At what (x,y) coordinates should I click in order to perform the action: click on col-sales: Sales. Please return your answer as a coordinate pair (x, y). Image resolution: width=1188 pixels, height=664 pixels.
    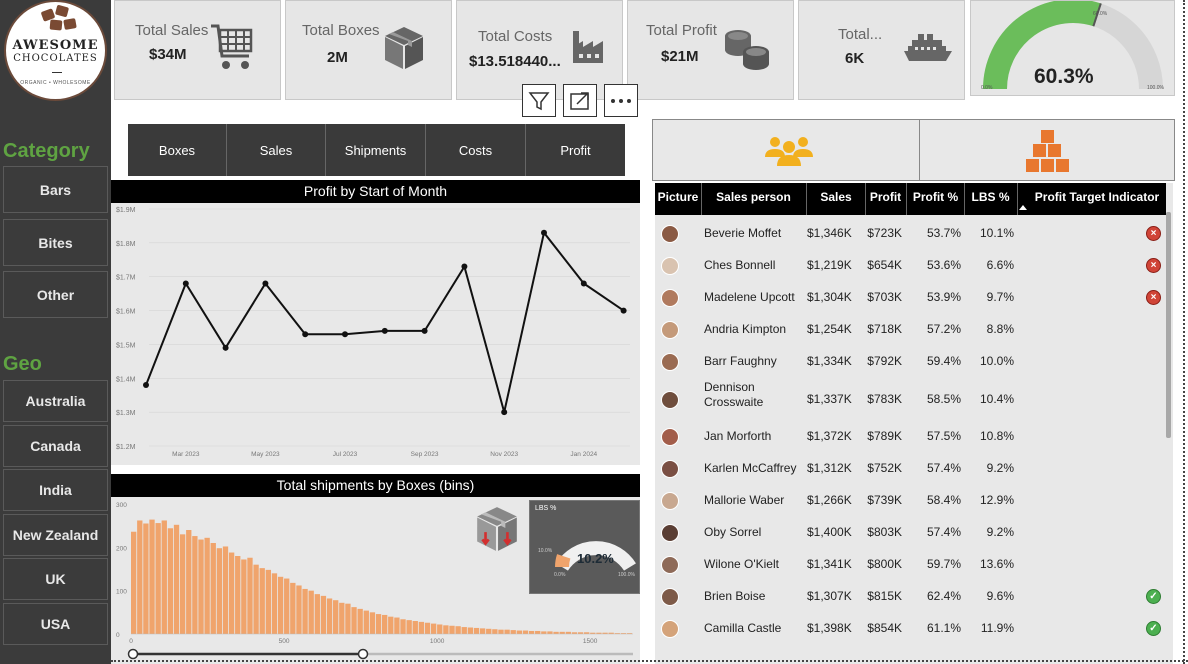
    Looking at the image, I should click on (836, 199).